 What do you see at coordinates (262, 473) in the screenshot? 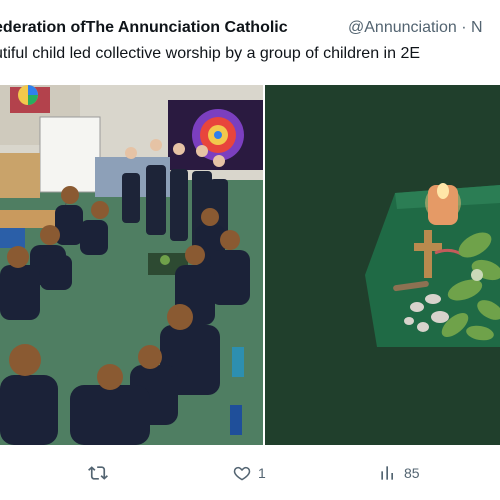
I see `like-count: 1` at bounding box center [262, 473].